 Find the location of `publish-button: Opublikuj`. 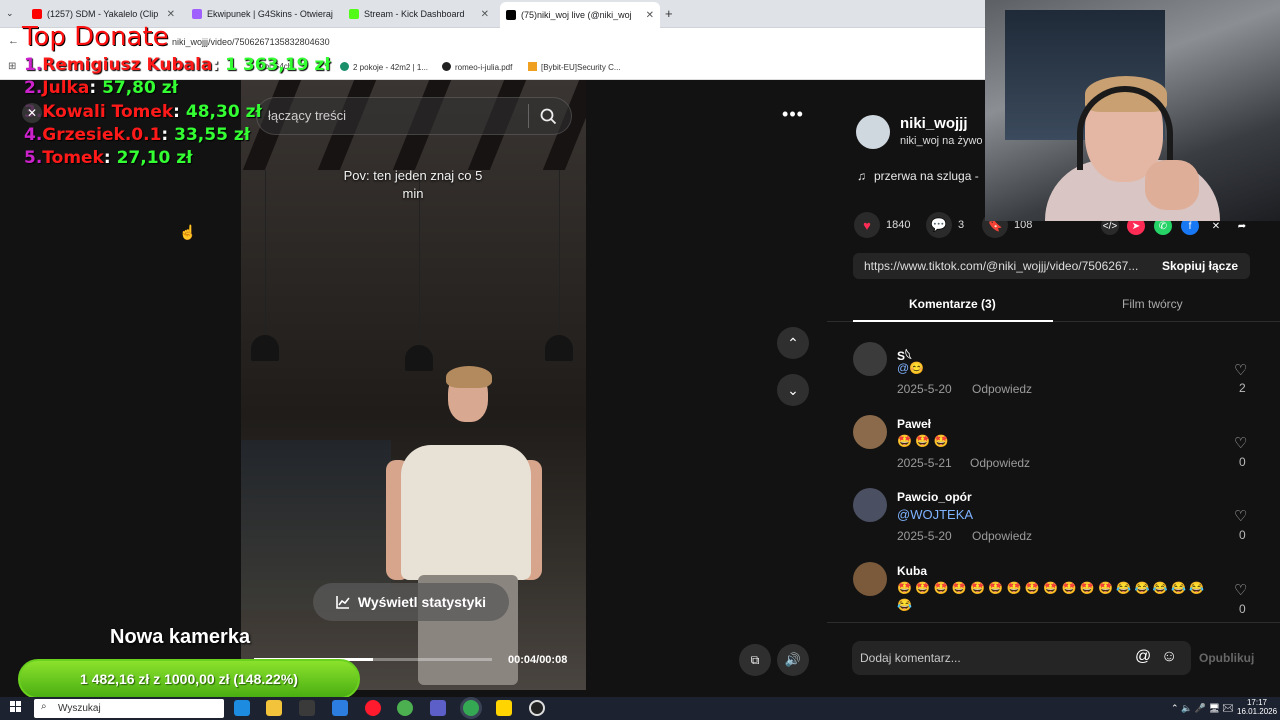

publish-button: Opublikuj is located at coordinates (1226, 658).